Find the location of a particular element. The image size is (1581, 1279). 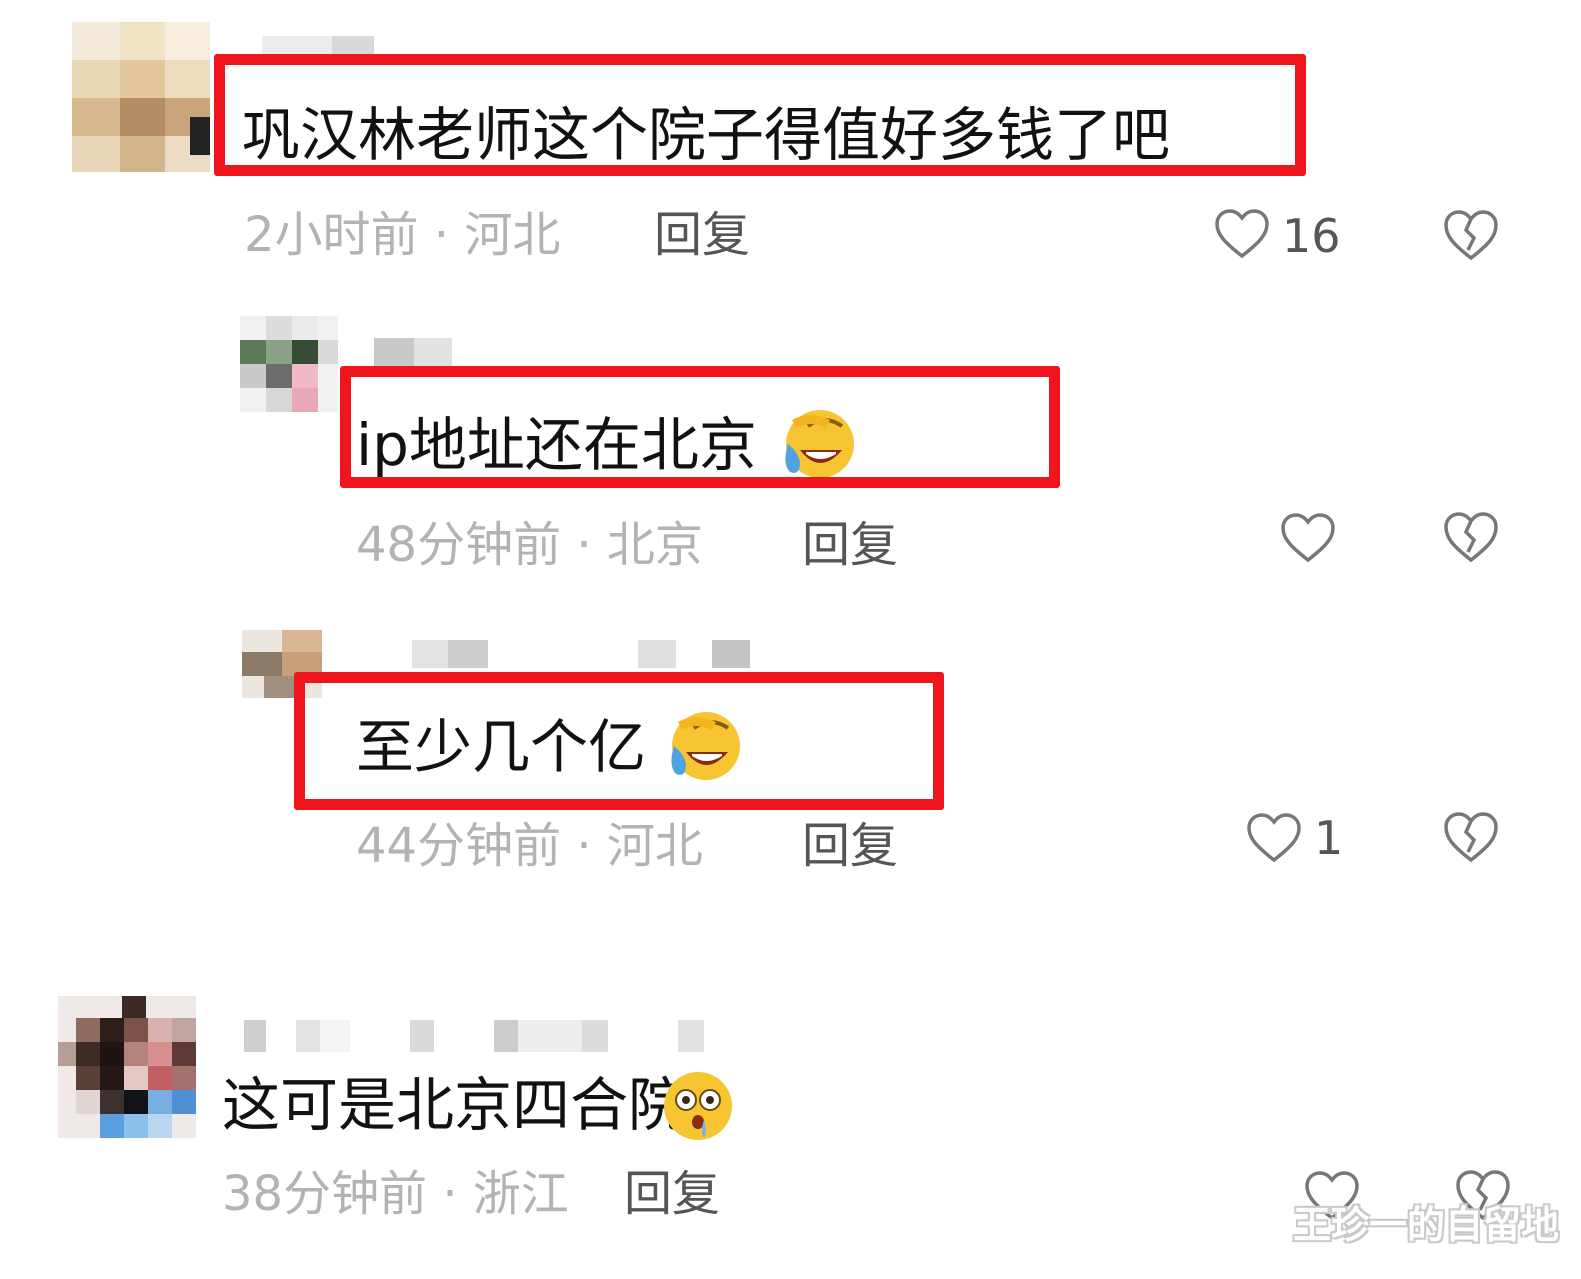

comment-meta: 2小时前 · 河北 is located at coordinates (402, 235).